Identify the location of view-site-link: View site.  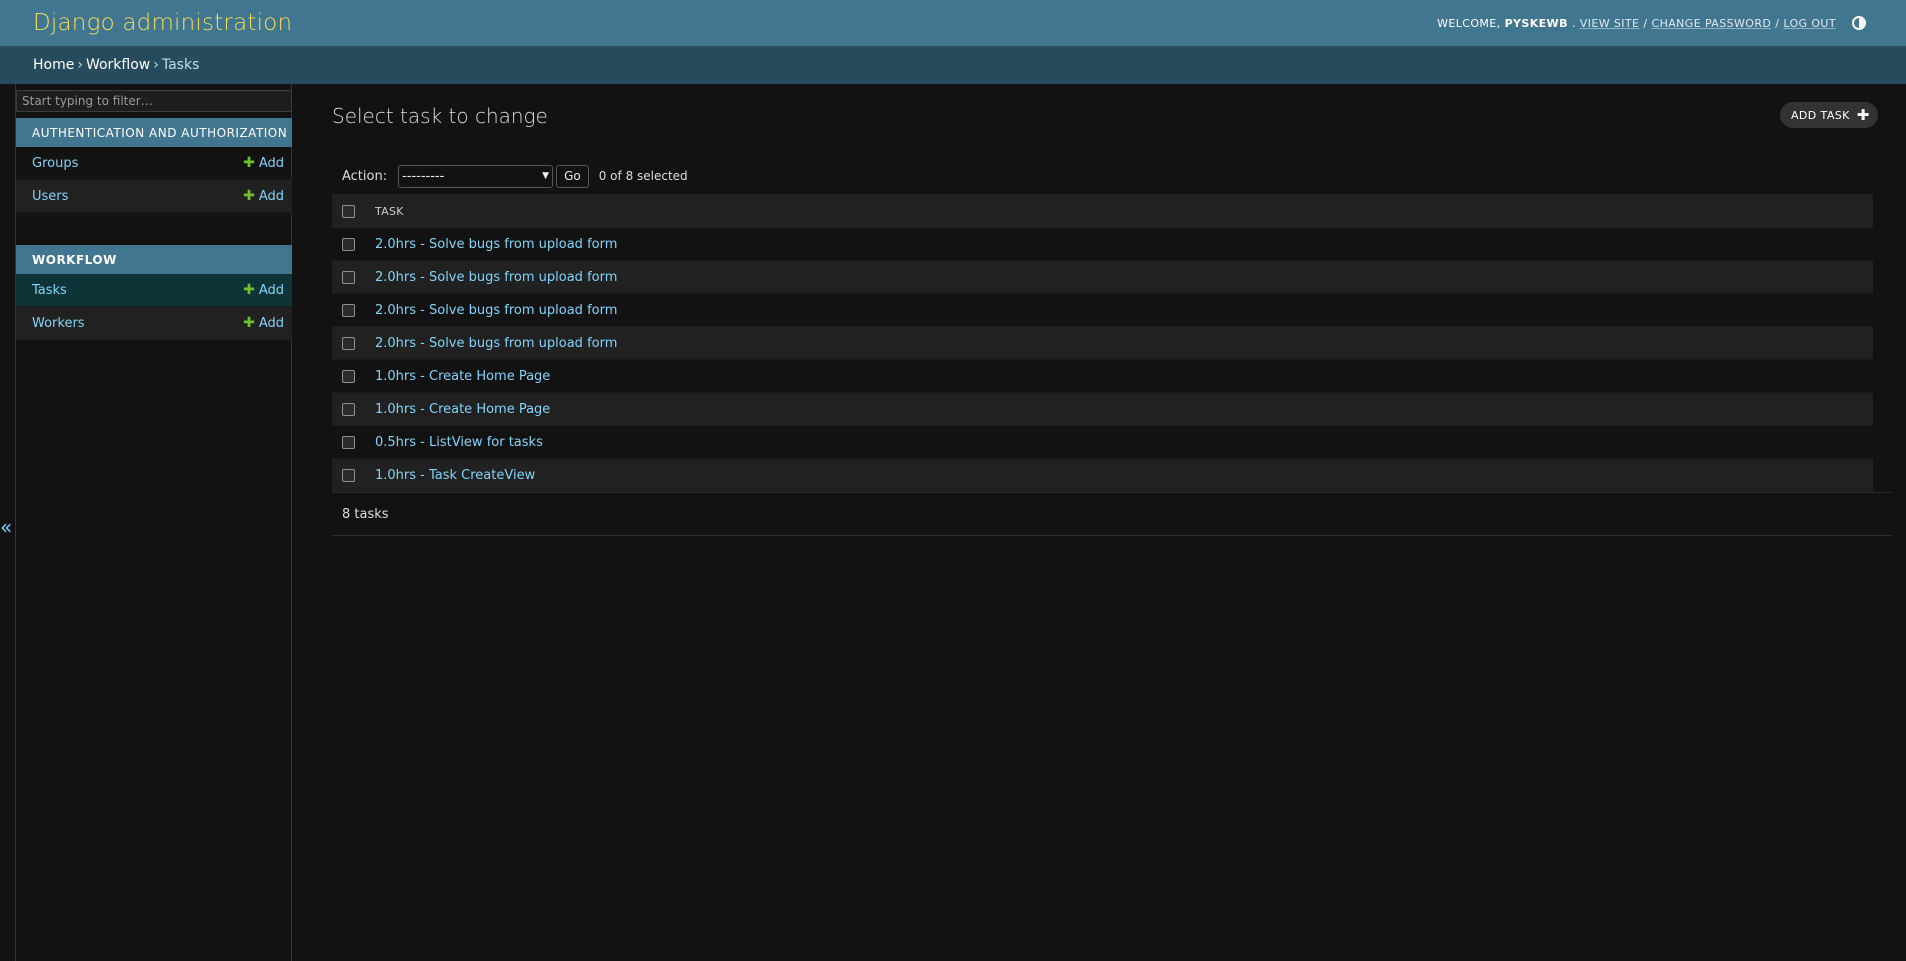
(1610, 23).